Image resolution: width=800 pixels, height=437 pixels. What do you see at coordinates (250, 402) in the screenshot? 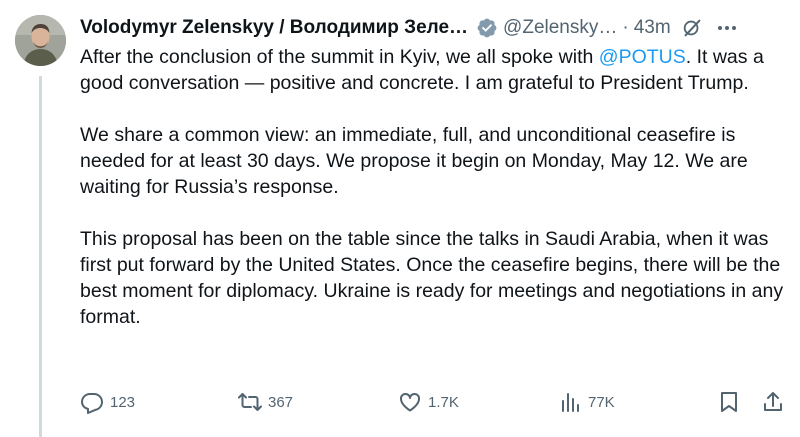
I see `repost-icon` at bounding box center [250, 402].